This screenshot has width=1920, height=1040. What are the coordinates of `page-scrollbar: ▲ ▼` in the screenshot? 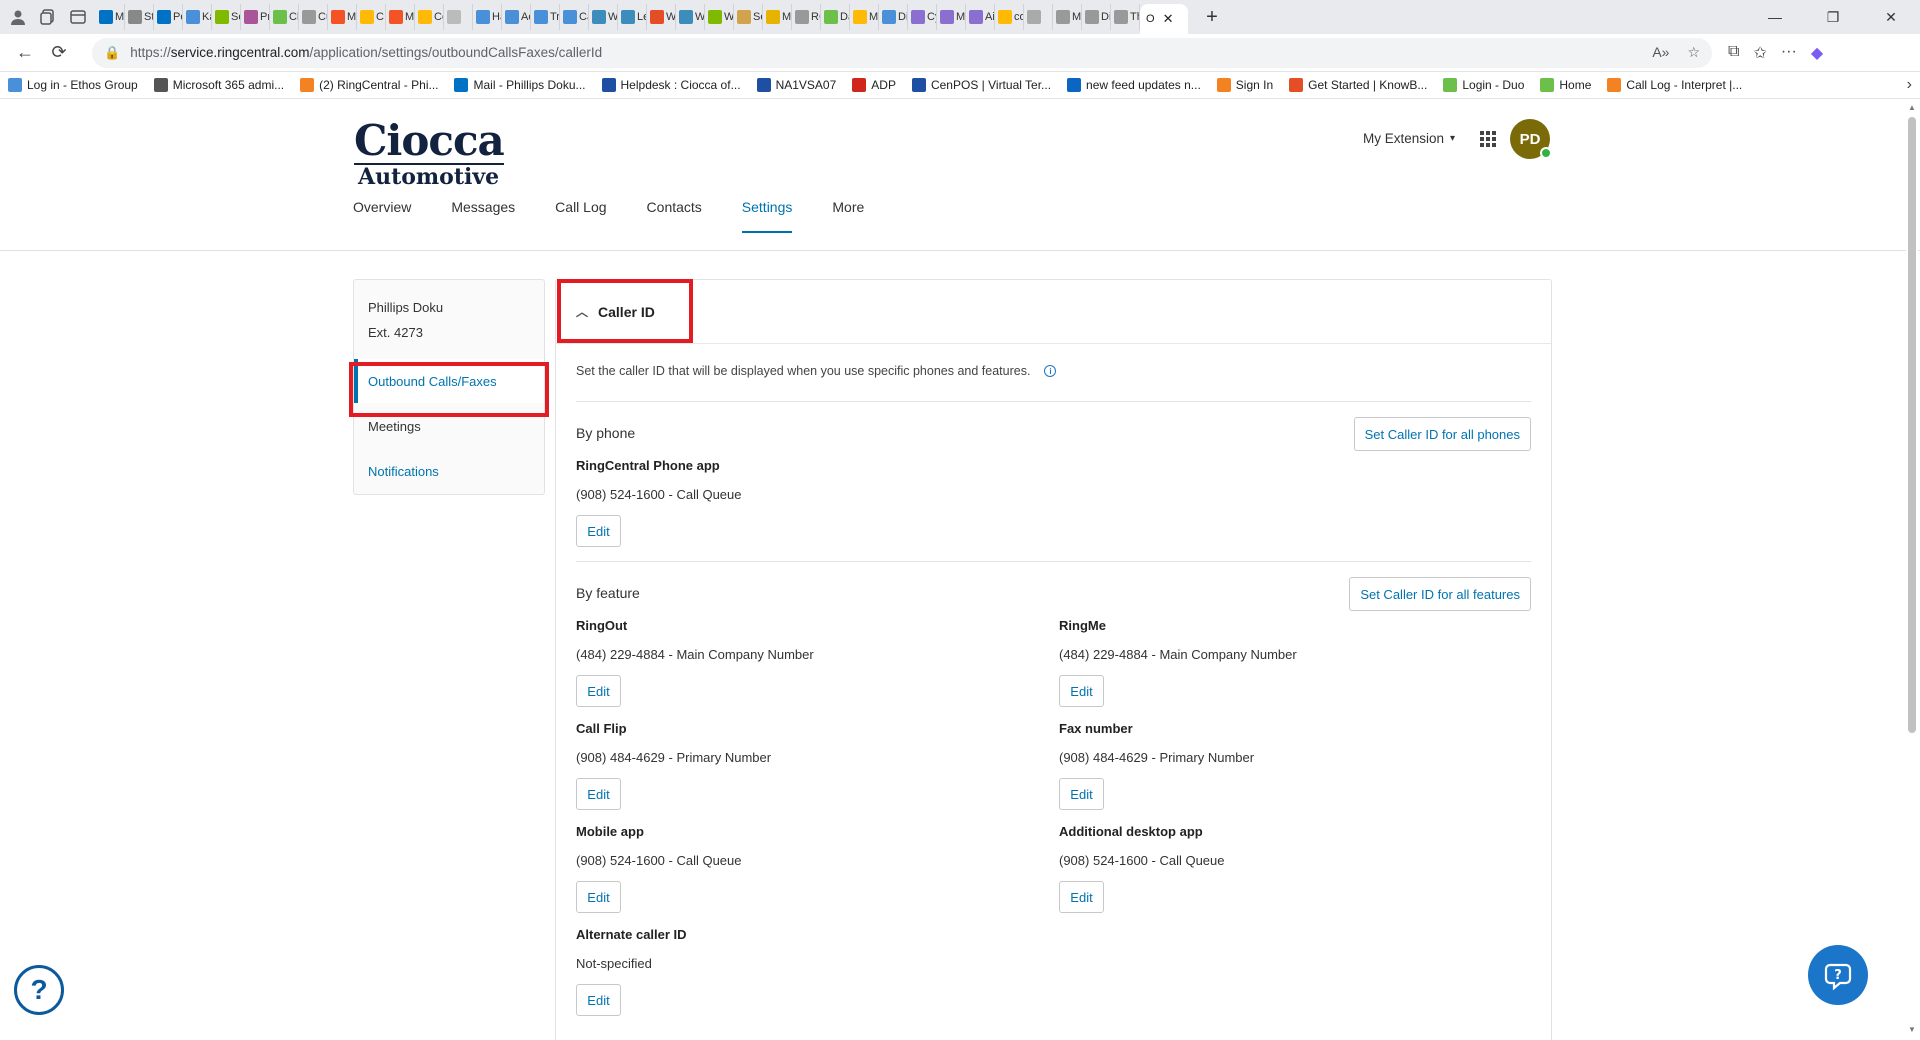 It's located at (1912, 569).